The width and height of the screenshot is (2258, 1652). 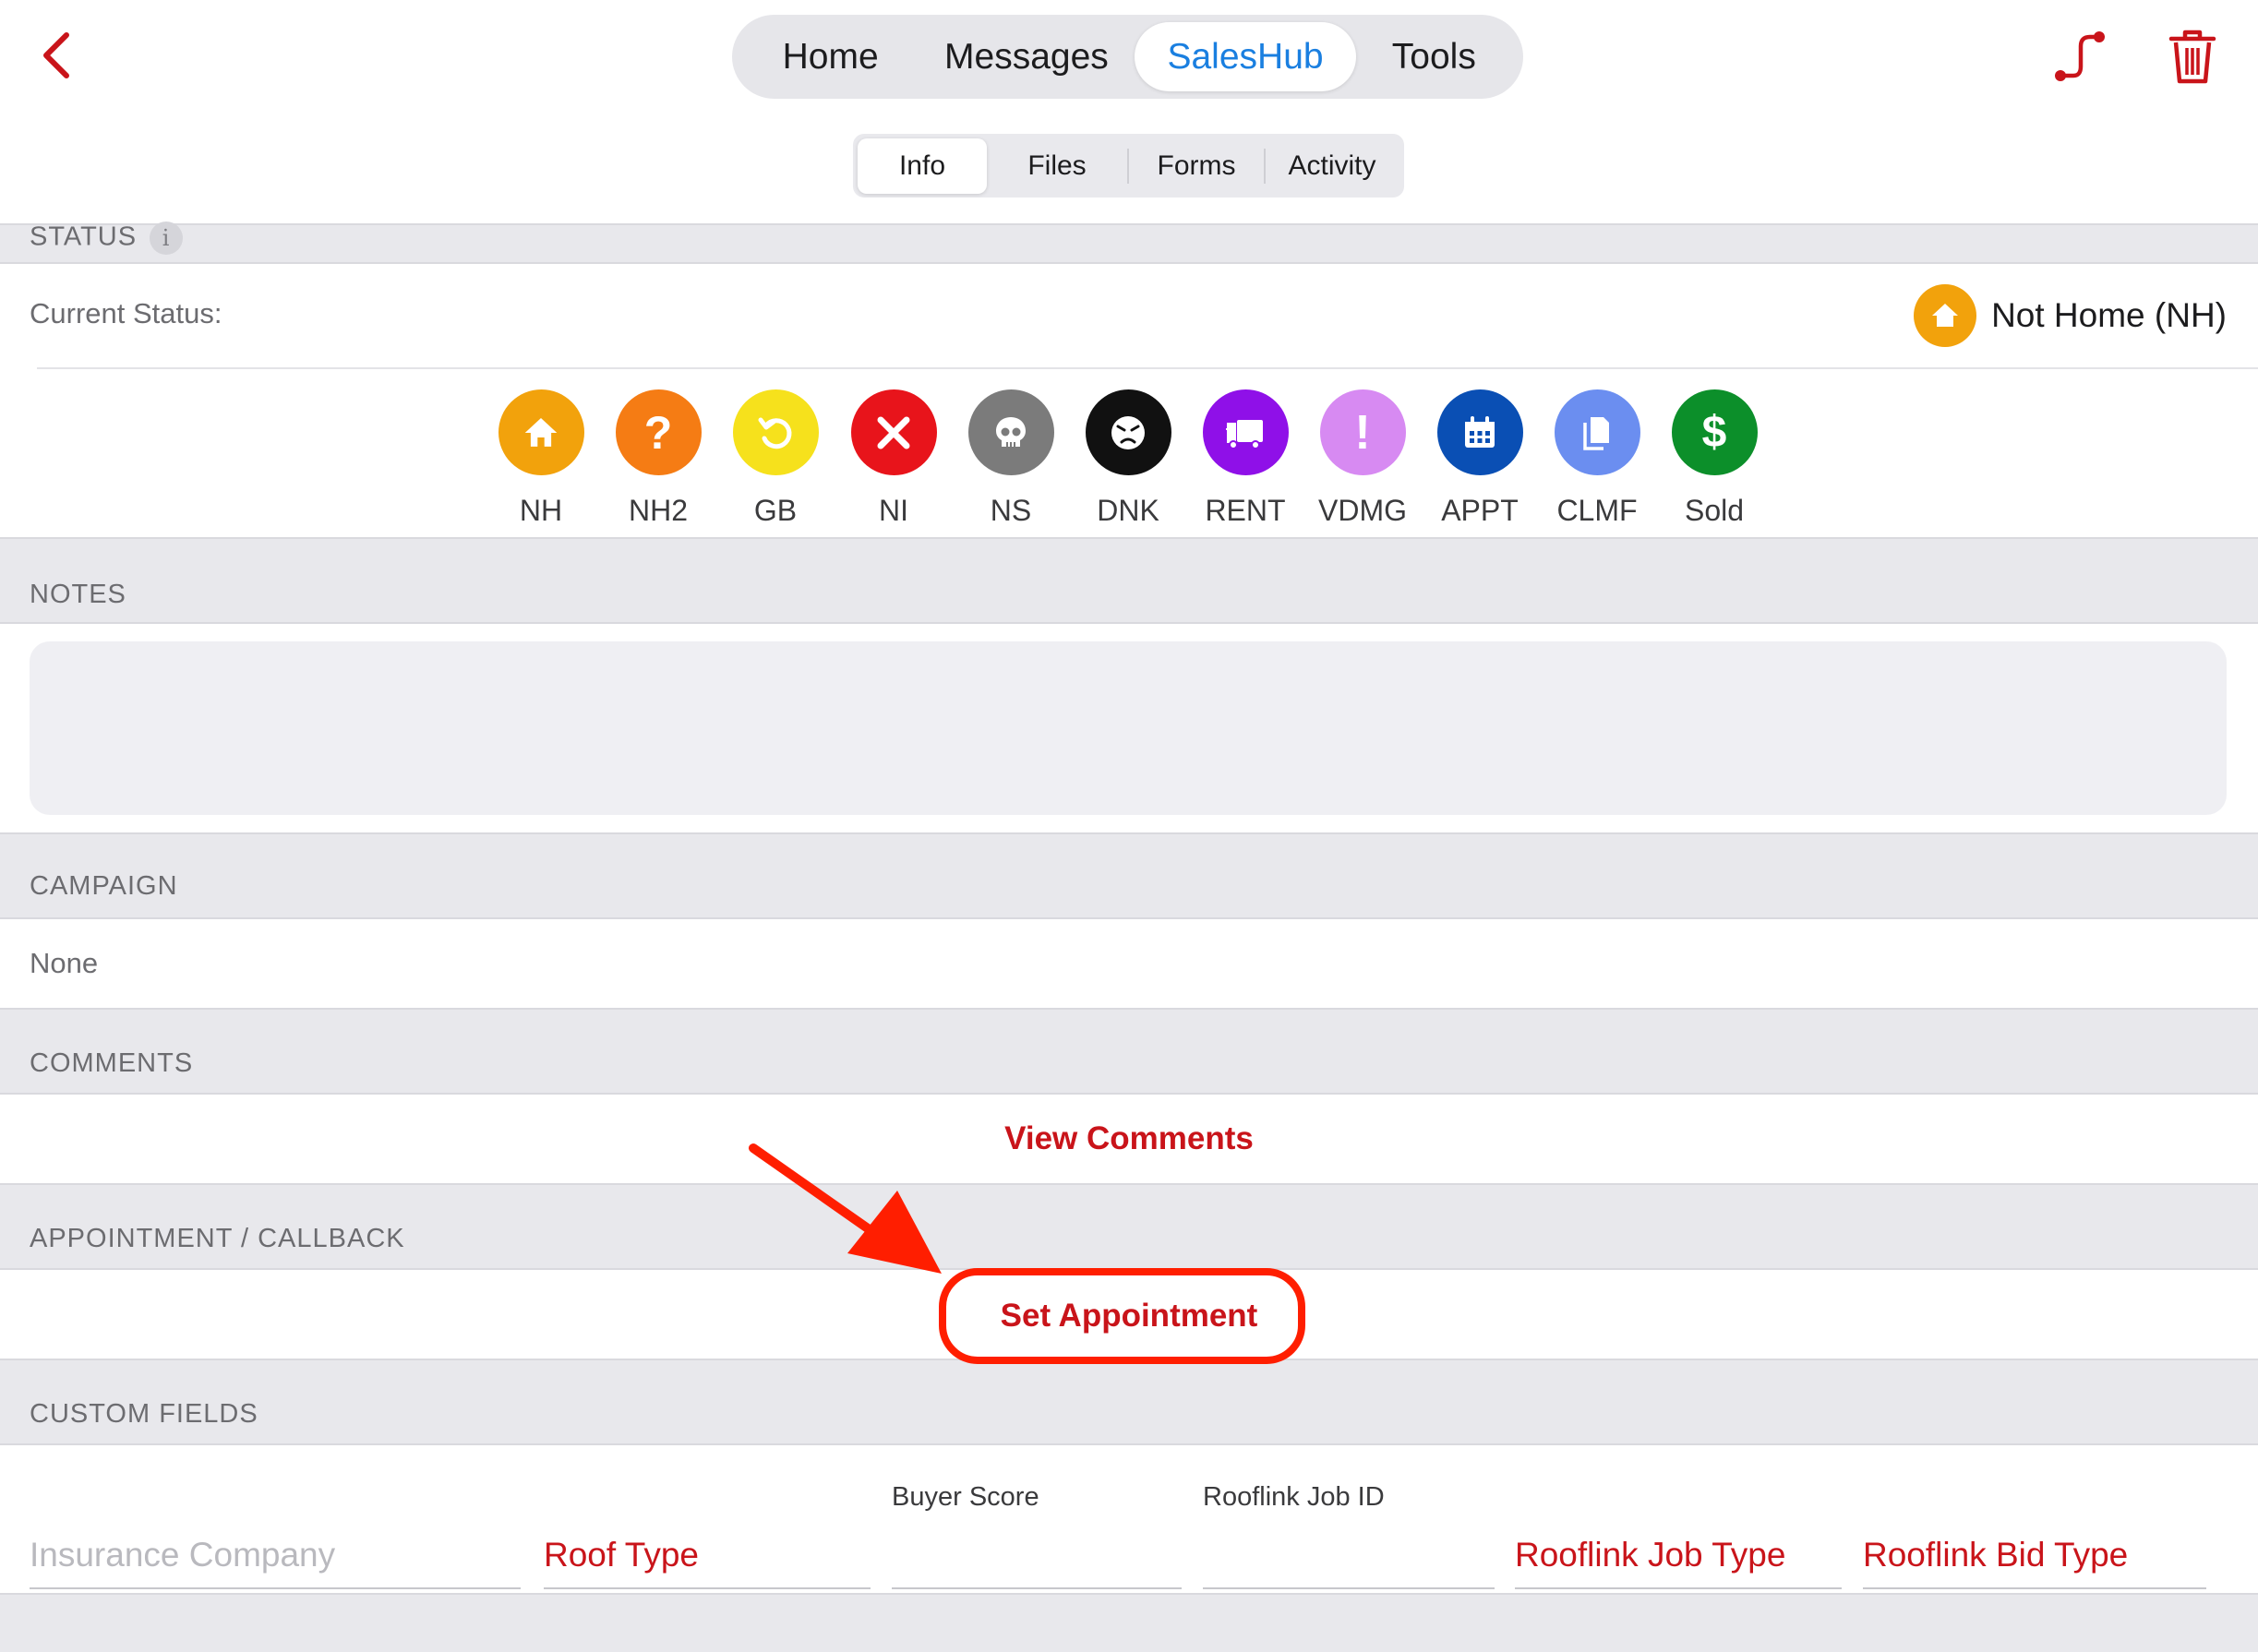 I want to click on status-option-appt: APPT, so click(x=1480, y=459).